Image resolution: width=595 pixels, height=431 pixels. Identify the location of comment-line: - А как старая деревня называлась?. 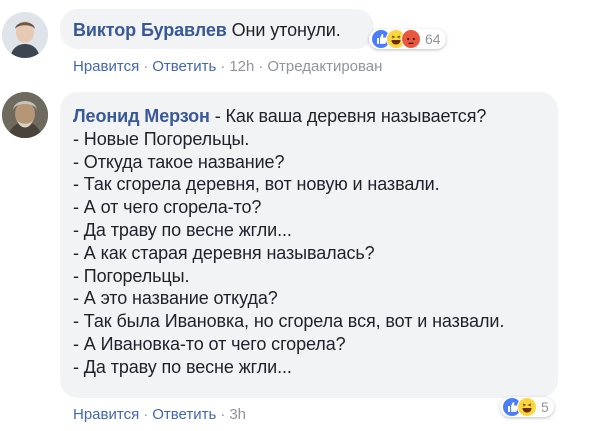
(224, 252).